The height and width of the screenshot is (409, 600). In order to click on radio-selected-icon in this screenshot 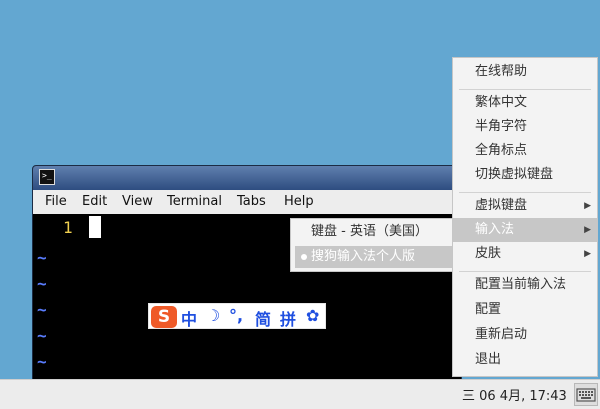, I will do `click(304, 257)`.